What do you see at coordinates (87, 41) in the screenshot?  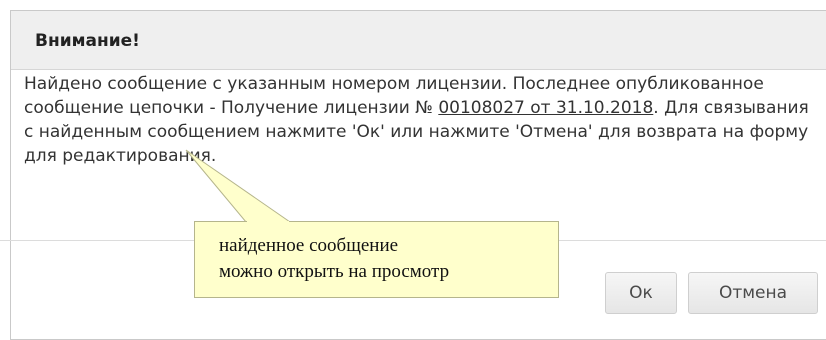 I see `dialog-title: Внимание!` at bounding box center [87, 41].